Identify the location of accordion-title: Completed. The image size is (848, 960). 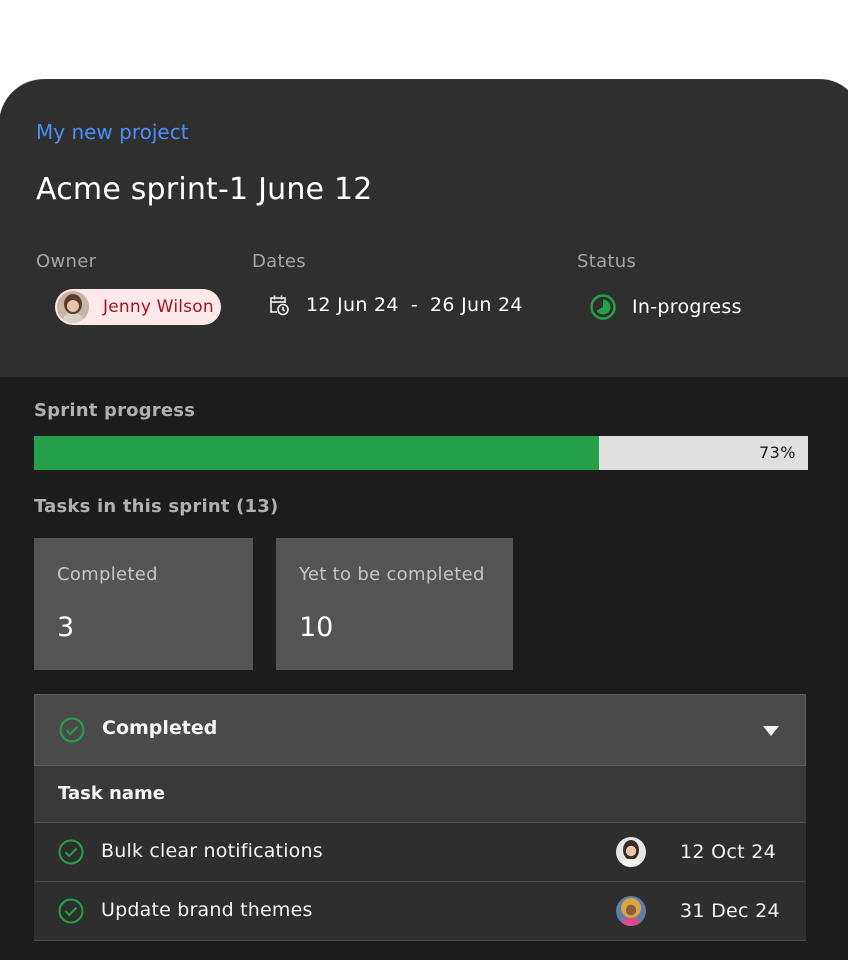
(160, 728).